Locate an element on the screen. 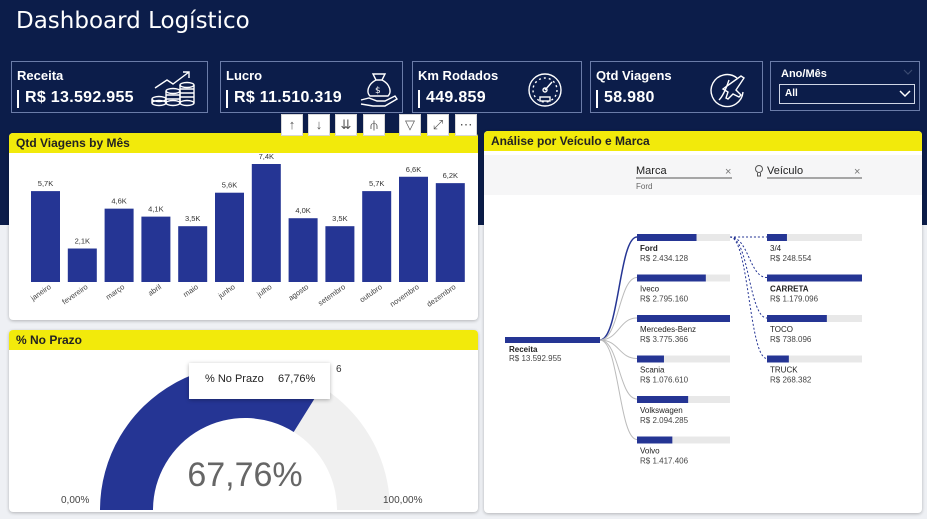 Image resolution: width=927 pixels, height=519 pixels. tree-root-bar is located at coordinates (552, 340).